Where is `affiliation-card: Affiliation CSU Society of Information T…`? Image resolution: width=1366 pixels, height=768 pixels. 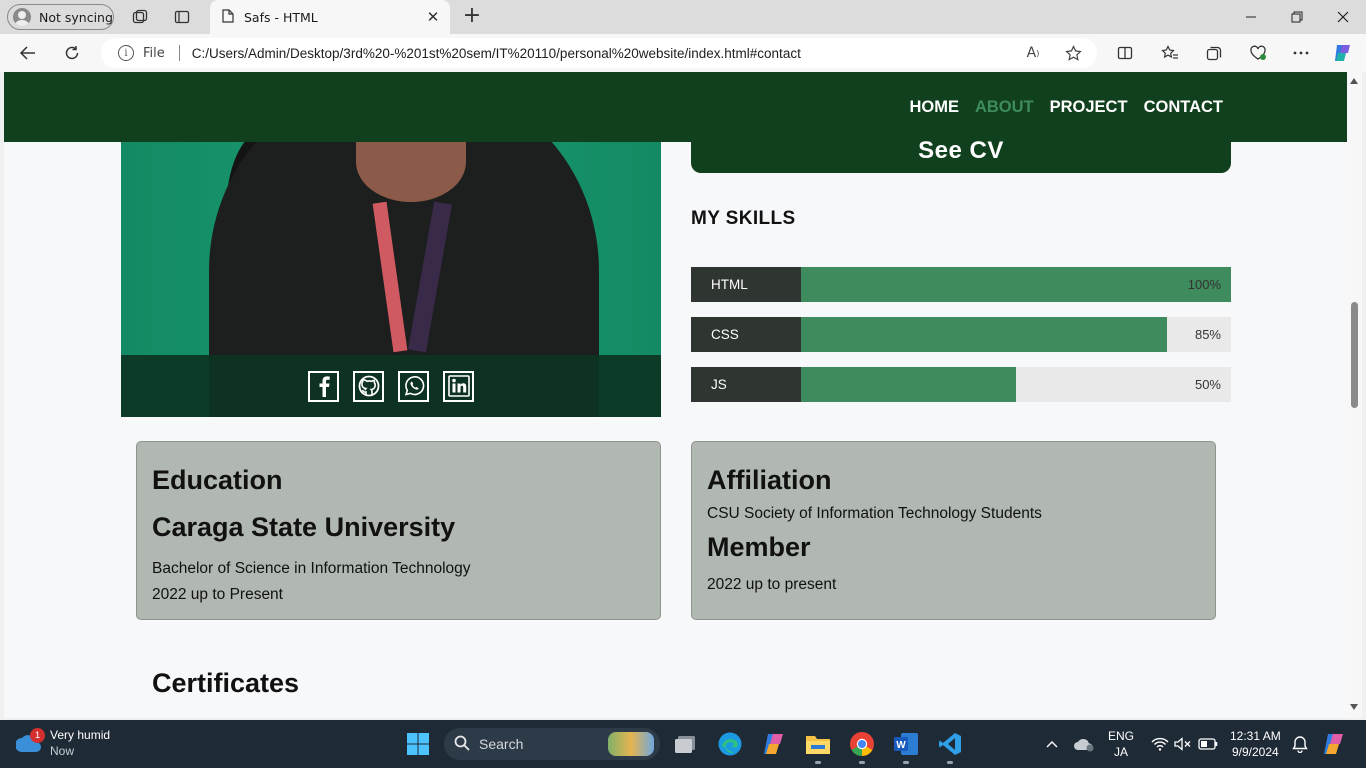
affiliation-card: Affiliation CSU Society of Information T… is located at coordinates (953, 530).